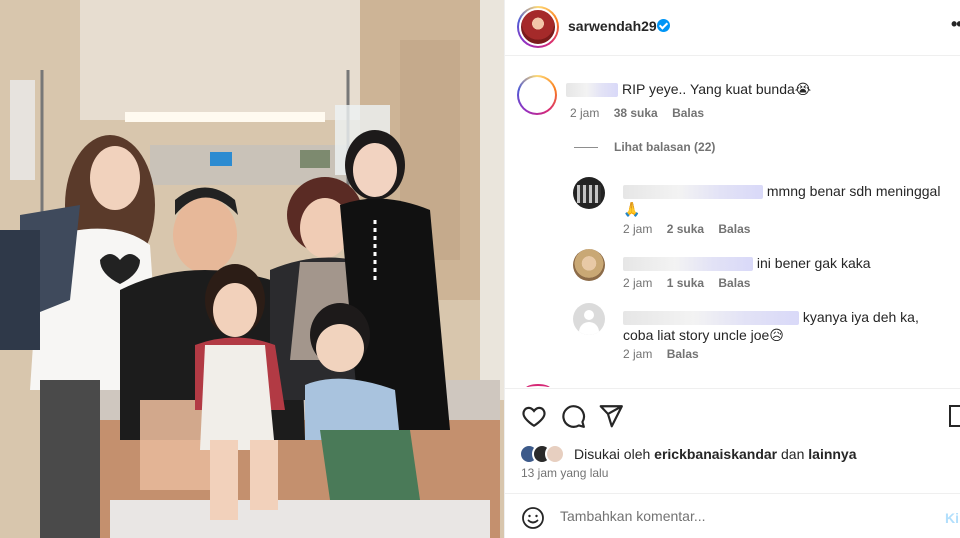 The image size is (960, 538). Describe the element at coordinates (732, 28) in the screenshot. I see `post-header: sarwendah29 •••` at that location.